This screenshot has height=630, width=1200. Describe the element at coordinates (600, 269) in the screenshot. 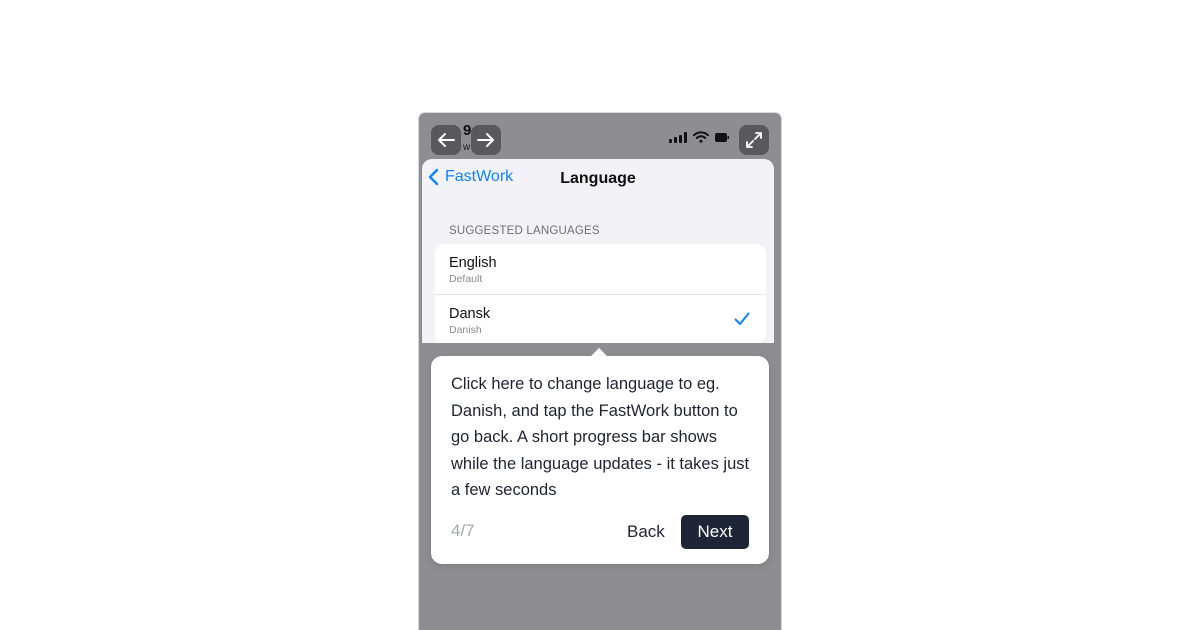

I see `language-row-english: English Default` at that location.